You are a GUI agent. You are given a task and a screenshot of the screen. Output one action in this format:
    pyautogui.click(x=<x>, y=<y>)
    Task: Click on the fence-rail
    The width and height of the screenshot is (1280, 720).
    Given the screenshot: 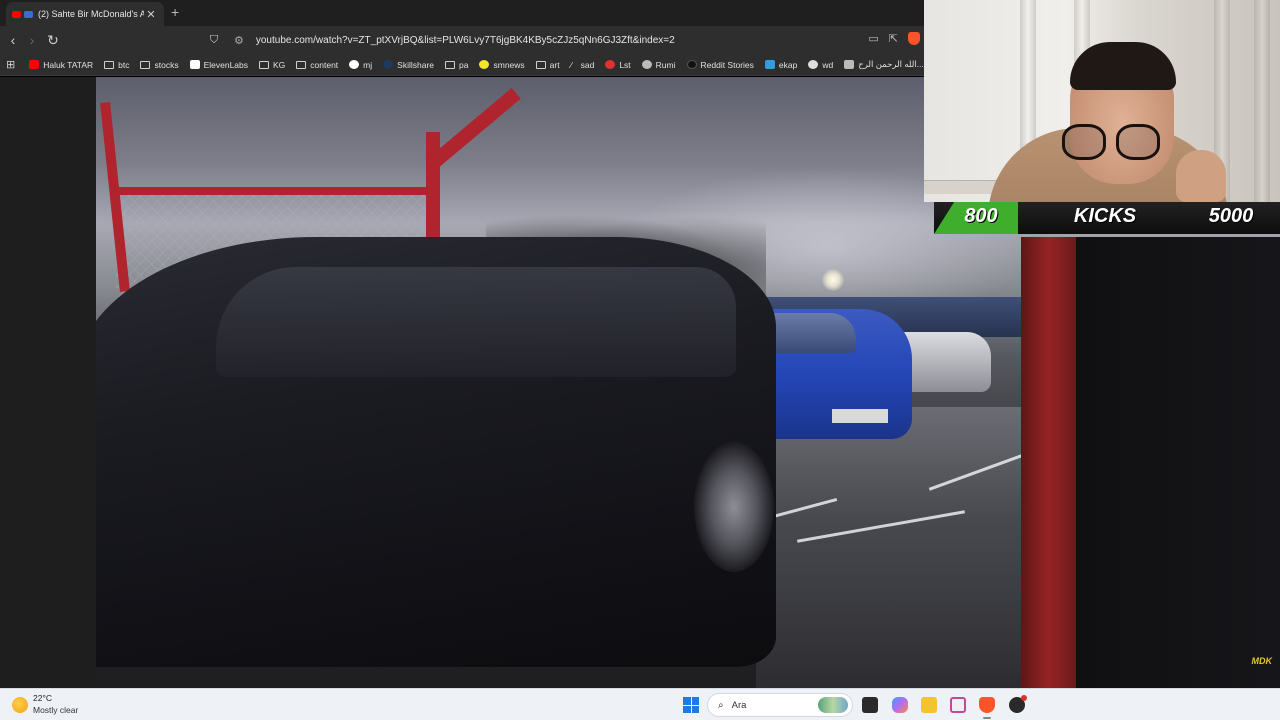 What is the action you would take?
    pyautogui.click(x=276, y=191)
    